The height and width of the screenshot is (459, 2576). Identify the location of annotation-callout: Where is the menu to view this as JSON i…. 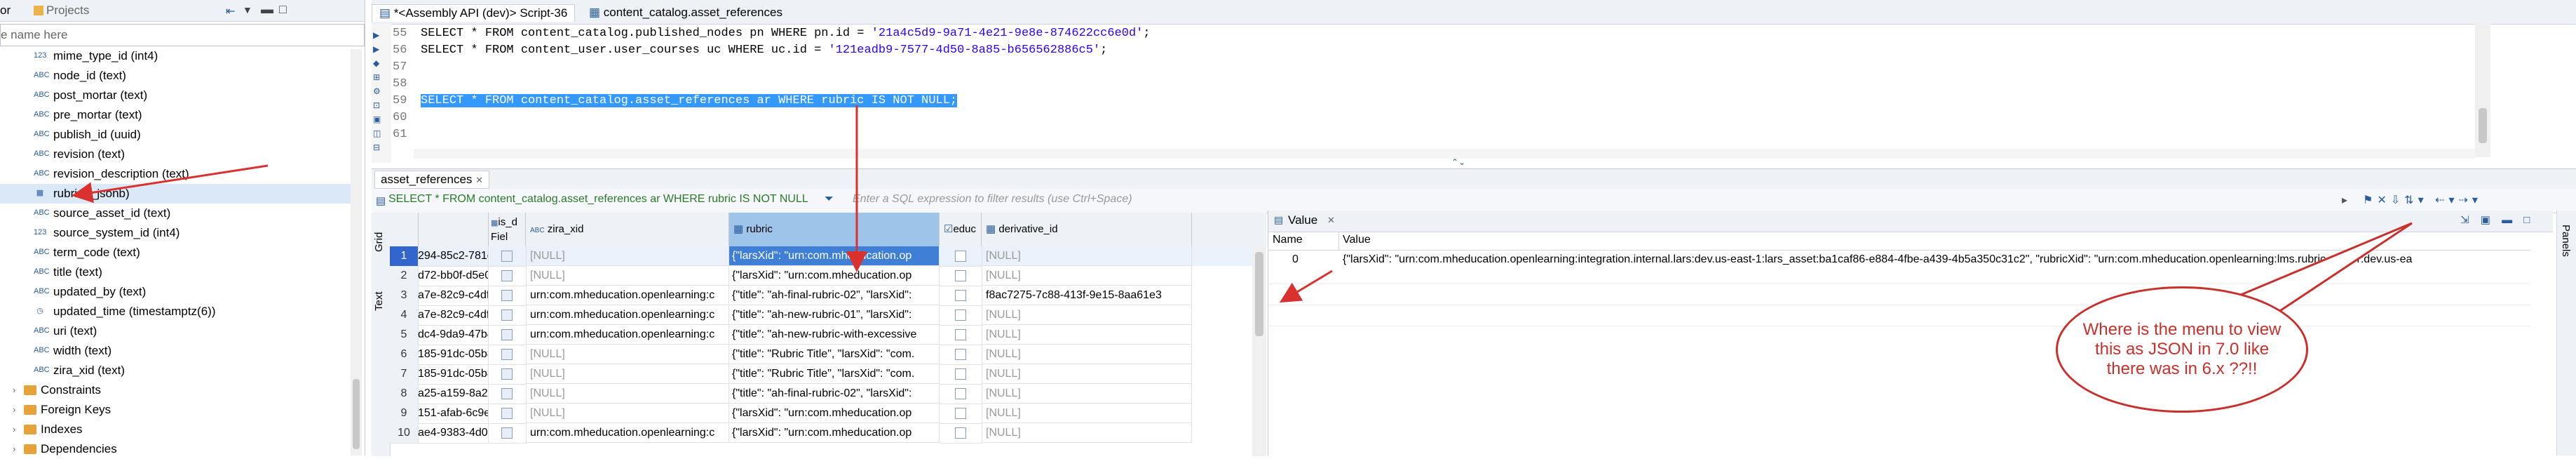
(2182, 349).